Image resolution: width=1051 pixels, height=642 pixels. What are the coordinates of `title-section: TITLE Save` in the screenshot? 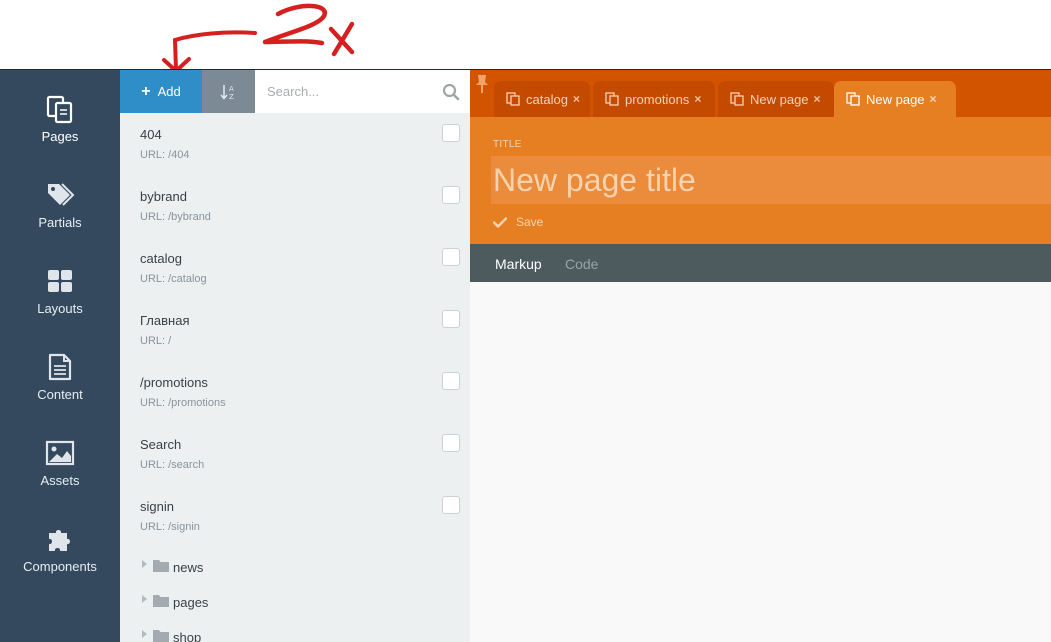 It's located at (760, 180).